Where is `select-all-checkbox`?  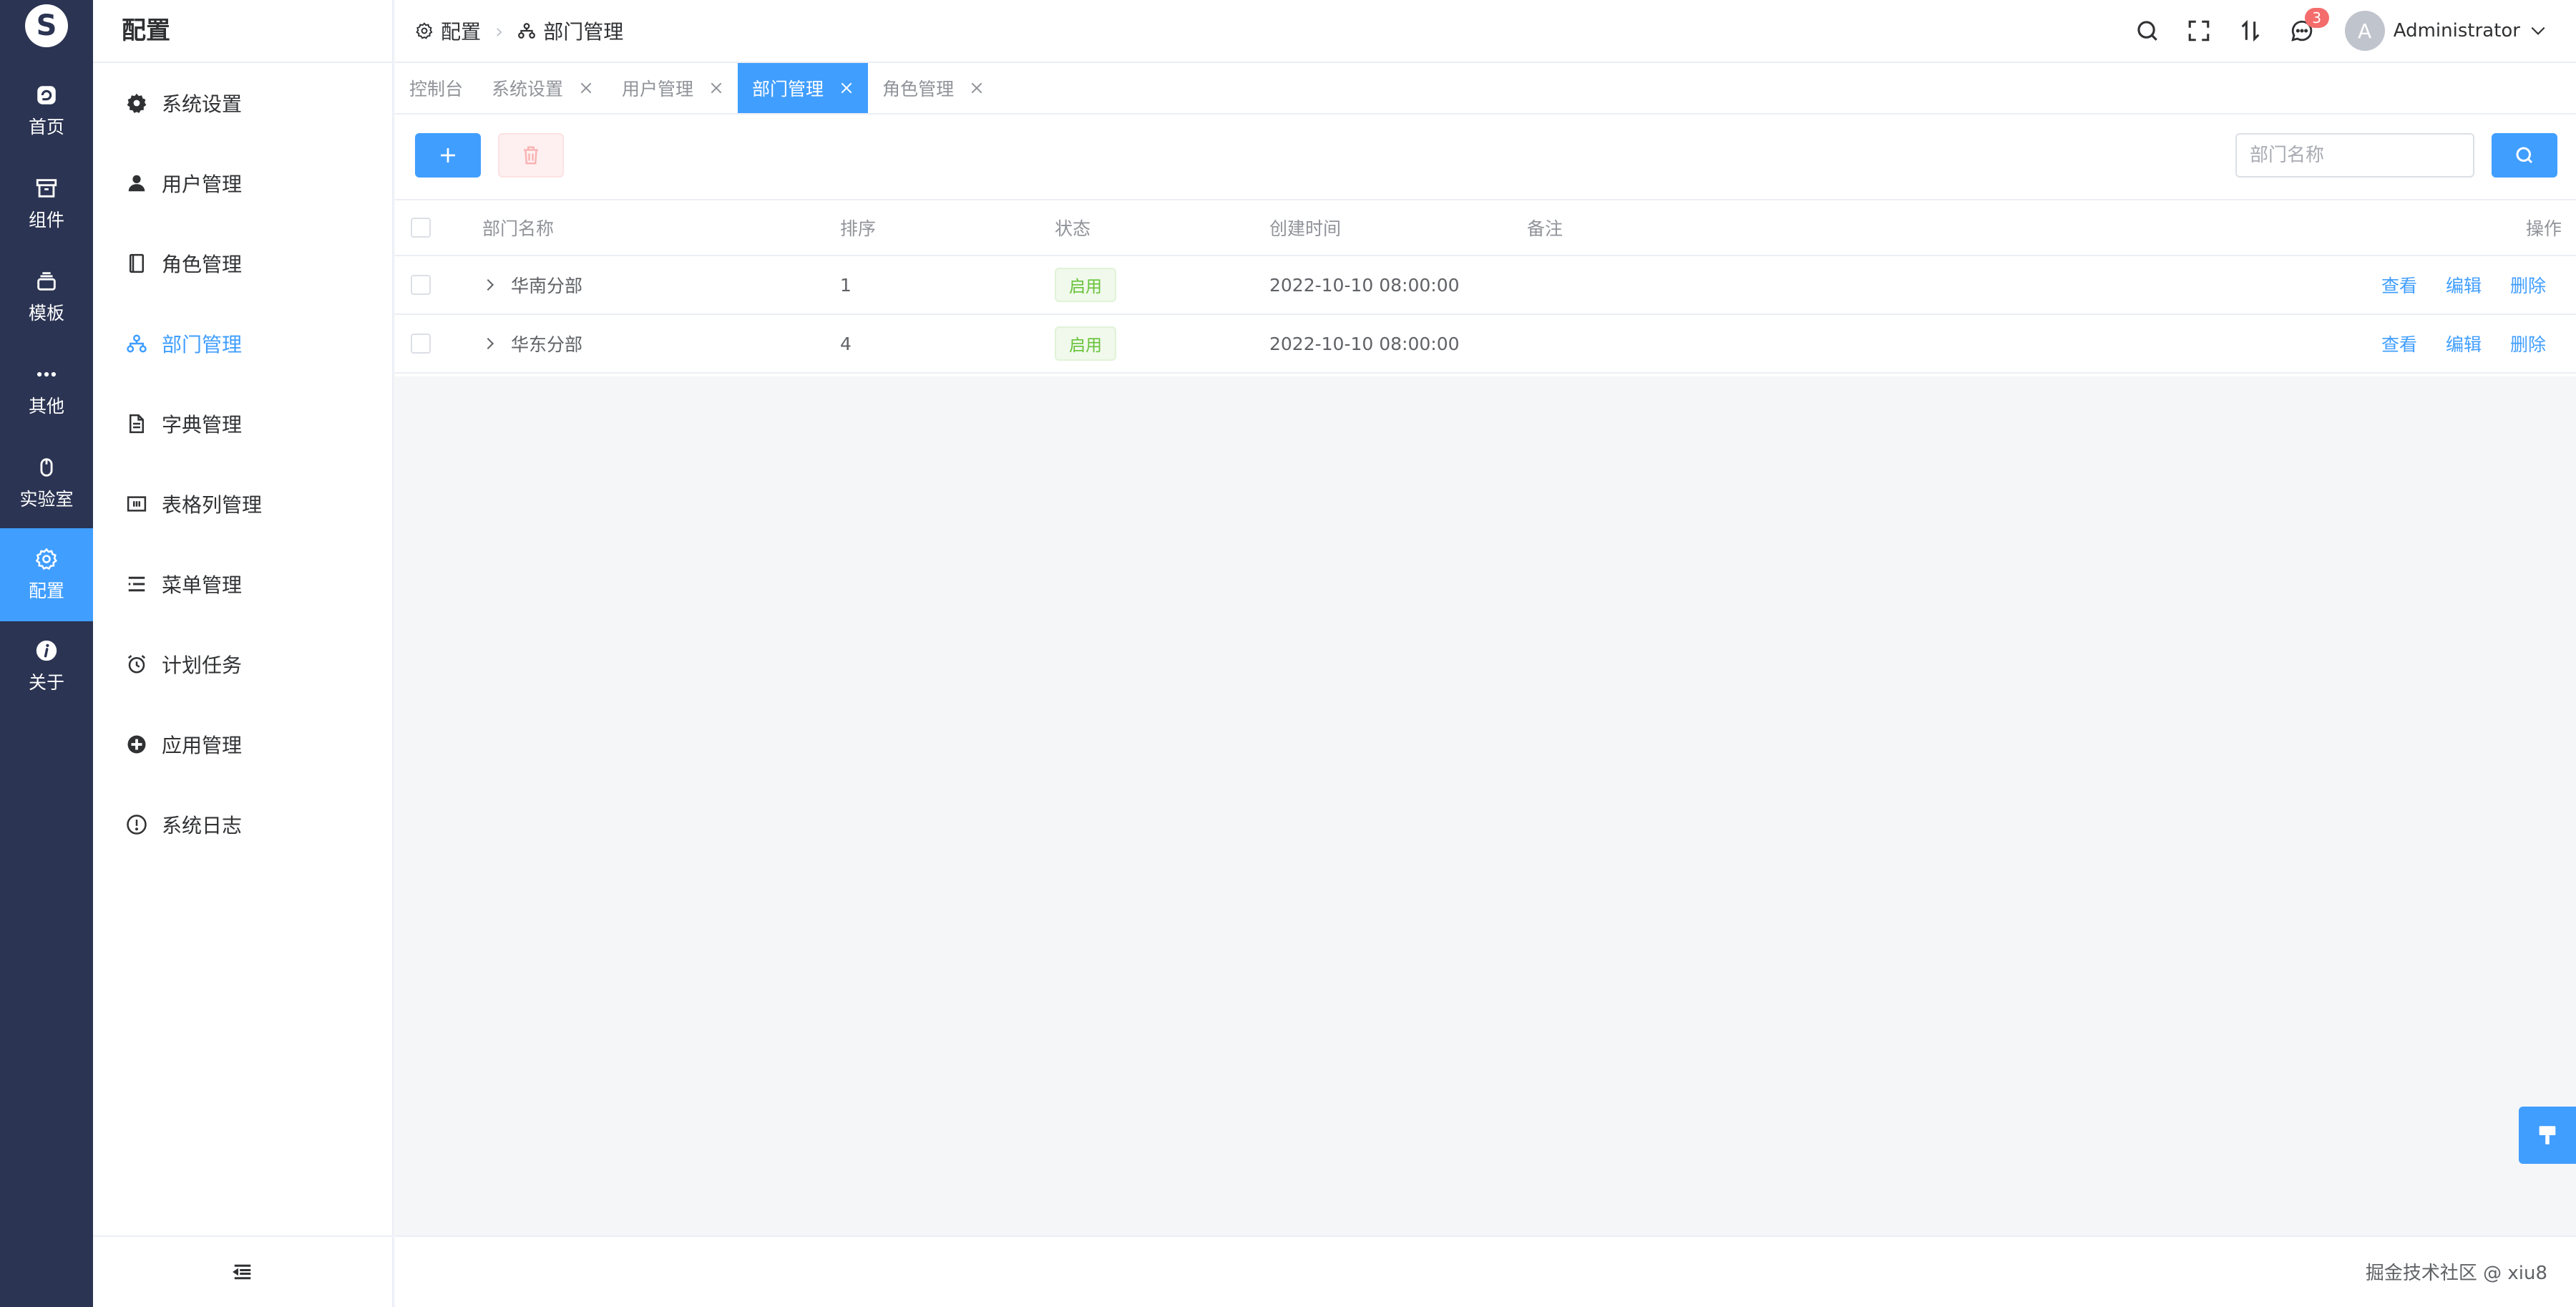
select-all-checkbox is located at coordinates (421, 228).